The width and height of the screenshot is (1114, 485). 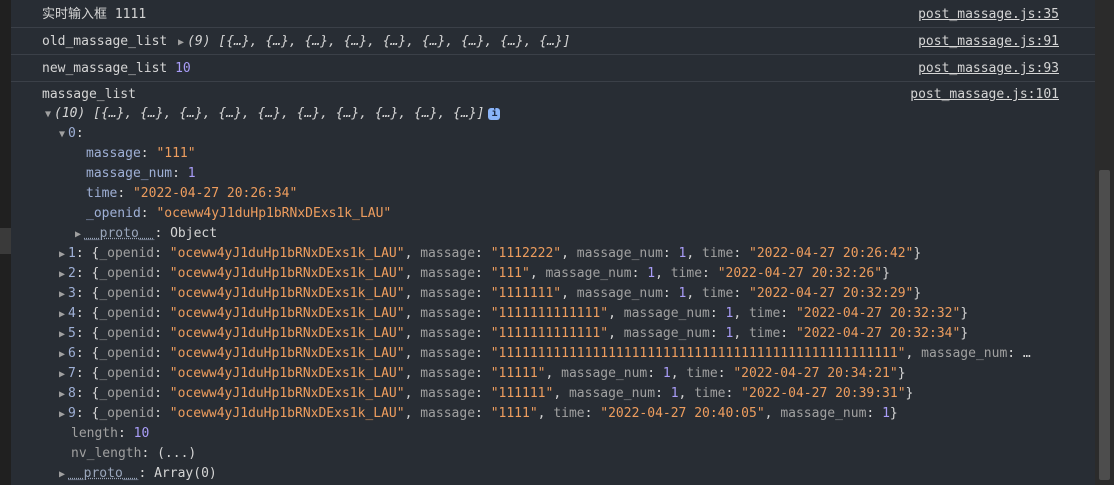 What do you see at coordinates (144, 234) in the screenshot?
I see `item-0-proto: ▶ __proto__: Object` at bounding box center [144, 234].